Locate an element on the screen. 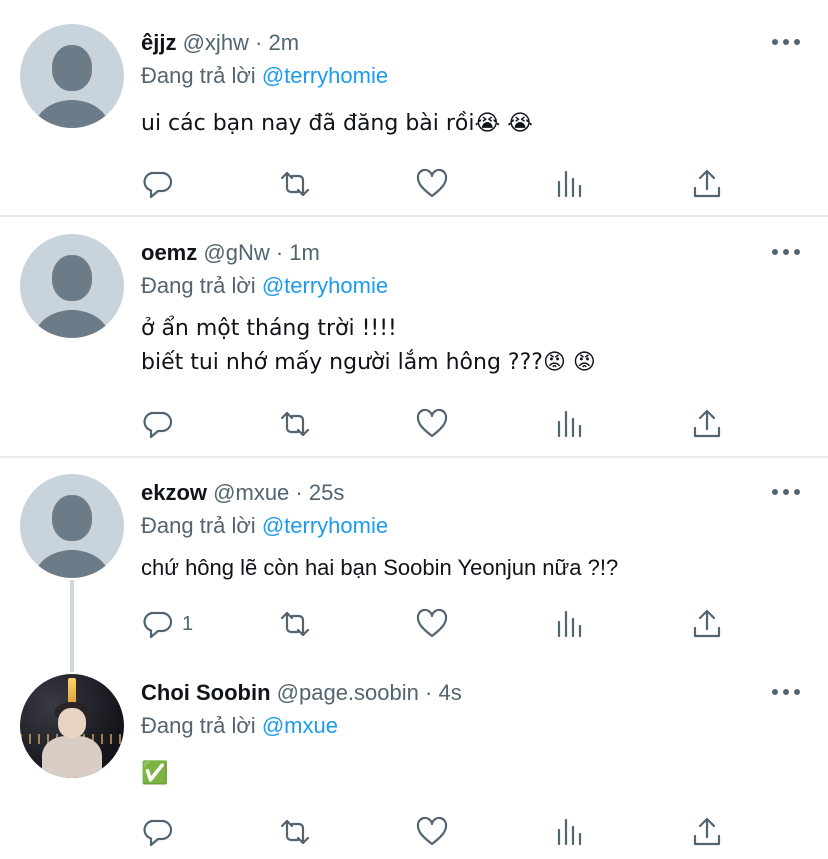 The width and height of the screenshot is (828, 859). display-name: oemz is located at coordinates (169, 252).